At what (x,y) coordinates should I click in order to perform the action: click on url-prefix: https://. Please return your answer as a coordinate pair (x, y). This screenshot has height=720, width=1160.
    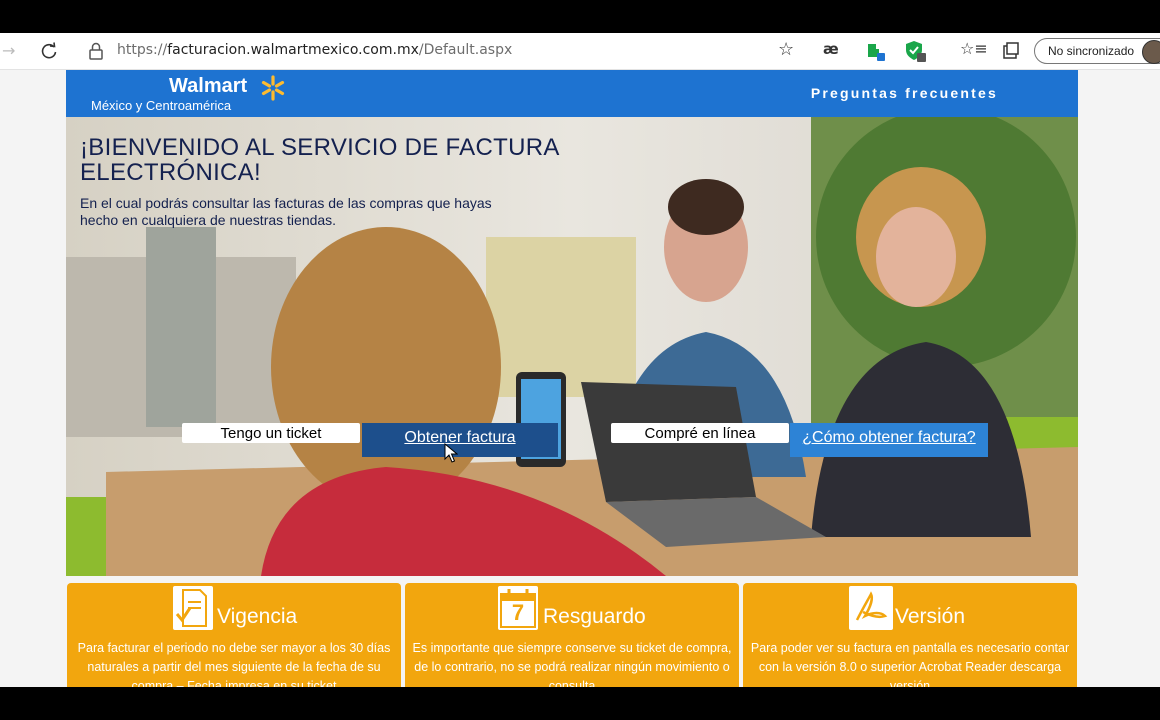
    Looking at the image, I should click on (142, 50).